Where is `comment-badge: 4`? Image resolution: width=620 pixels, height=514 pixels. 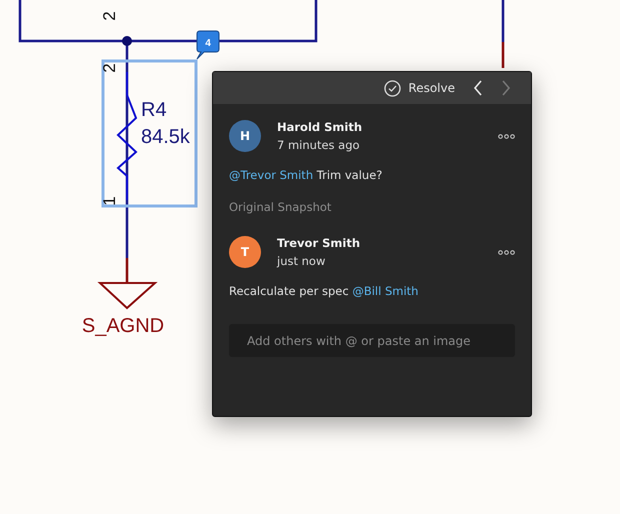 comment-badge: 4 is located at coordinates (208, 45).